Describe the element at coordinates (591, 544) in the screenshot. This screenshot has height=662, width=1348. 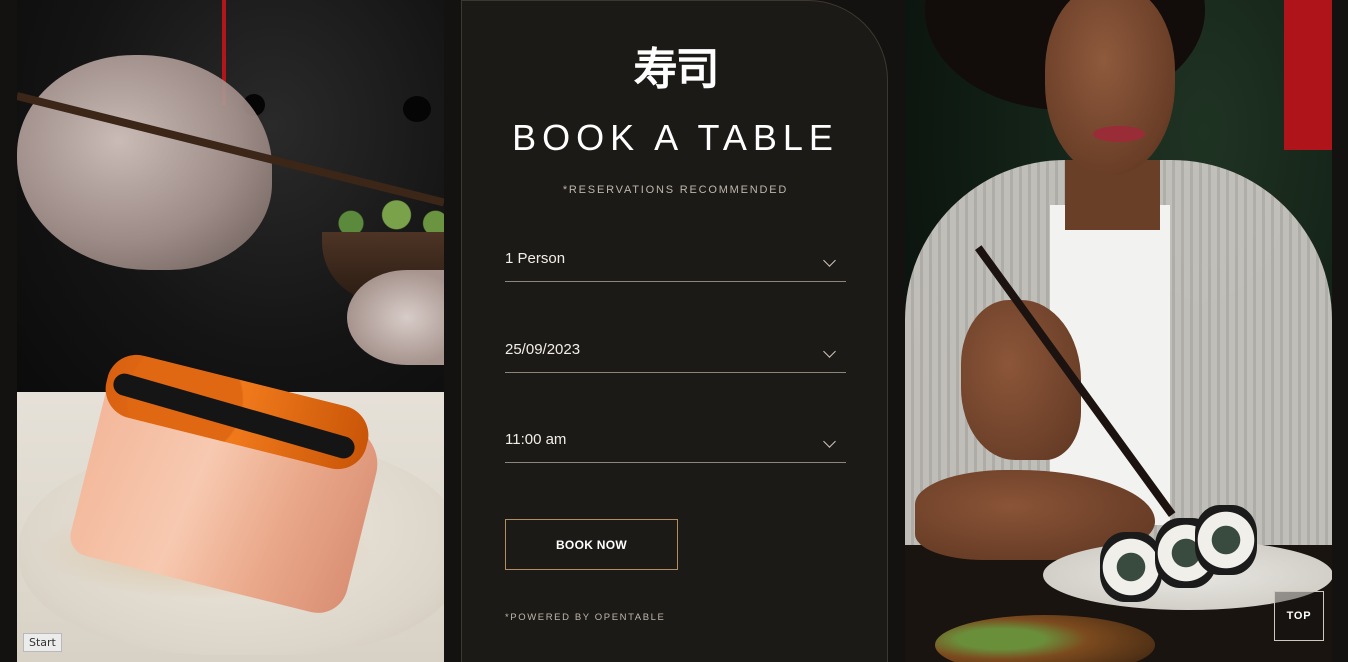
I see `book-now-button: BOOK NOW` at that location.